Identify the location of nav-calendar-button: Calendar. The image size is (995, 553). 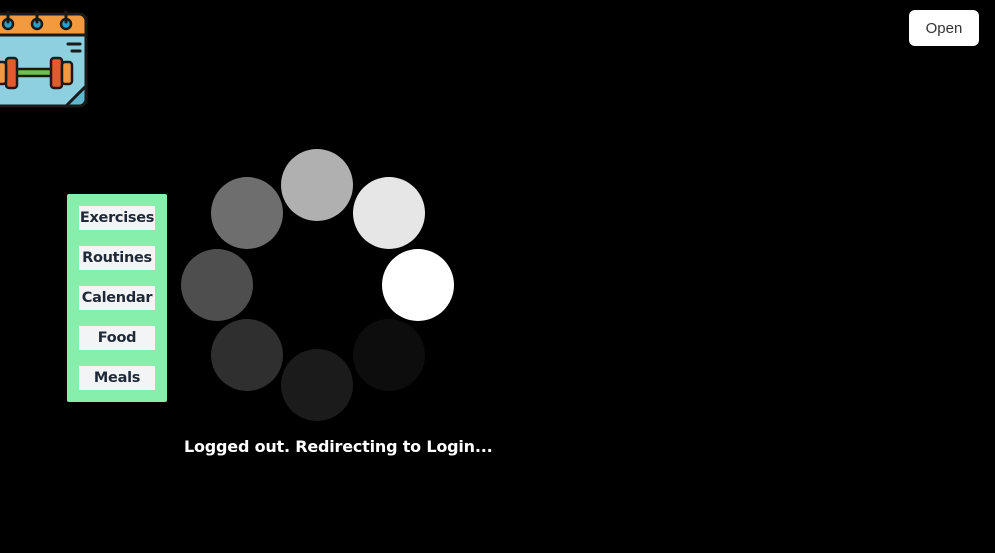
(117, 298).